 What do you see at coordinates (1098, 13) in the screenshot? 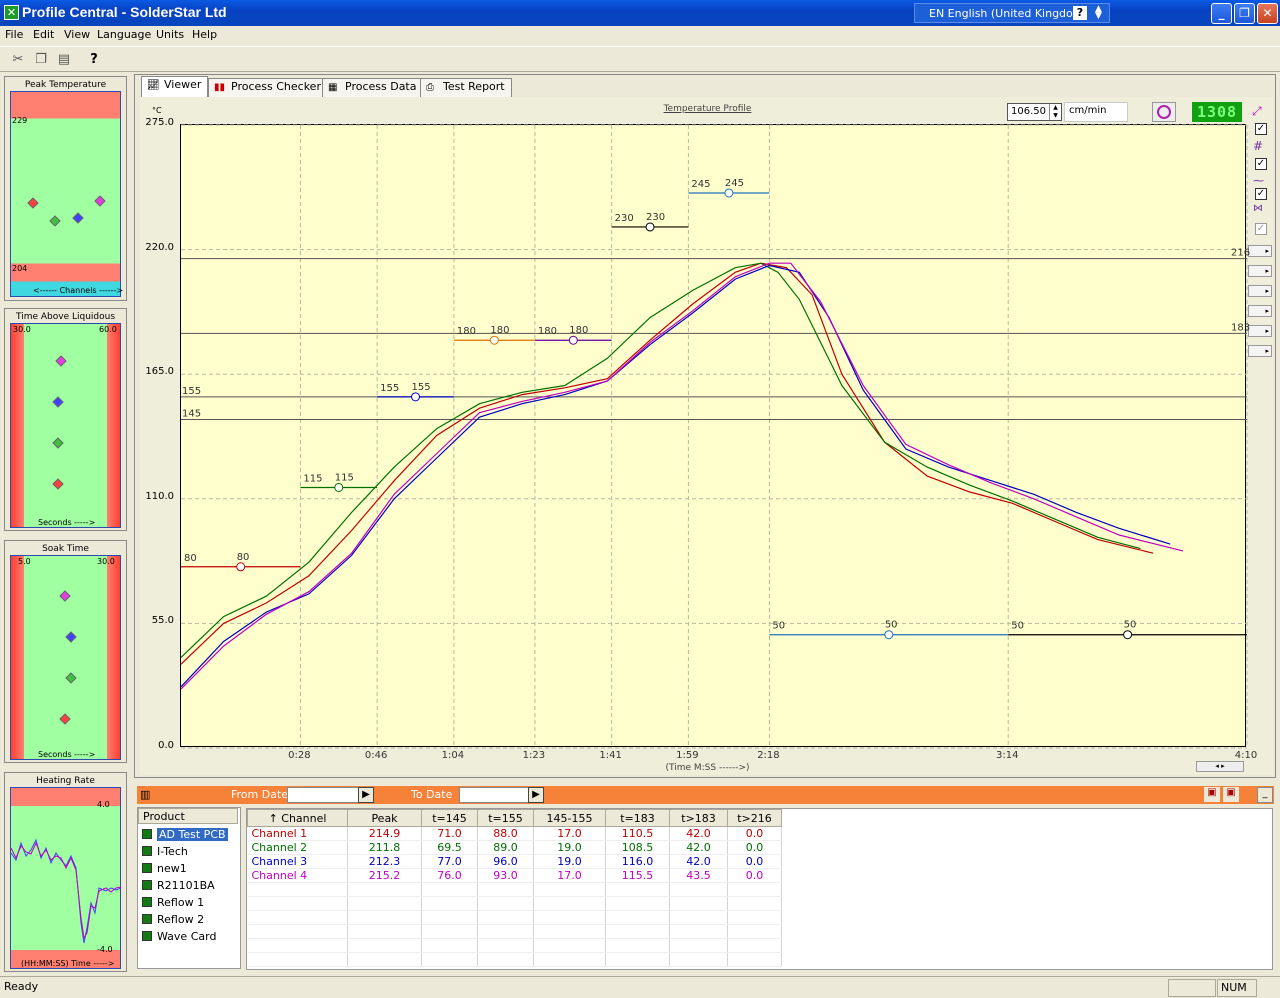
I see `language-scroll-icon: ▲ ▼` at bounding box center [1098, 13].